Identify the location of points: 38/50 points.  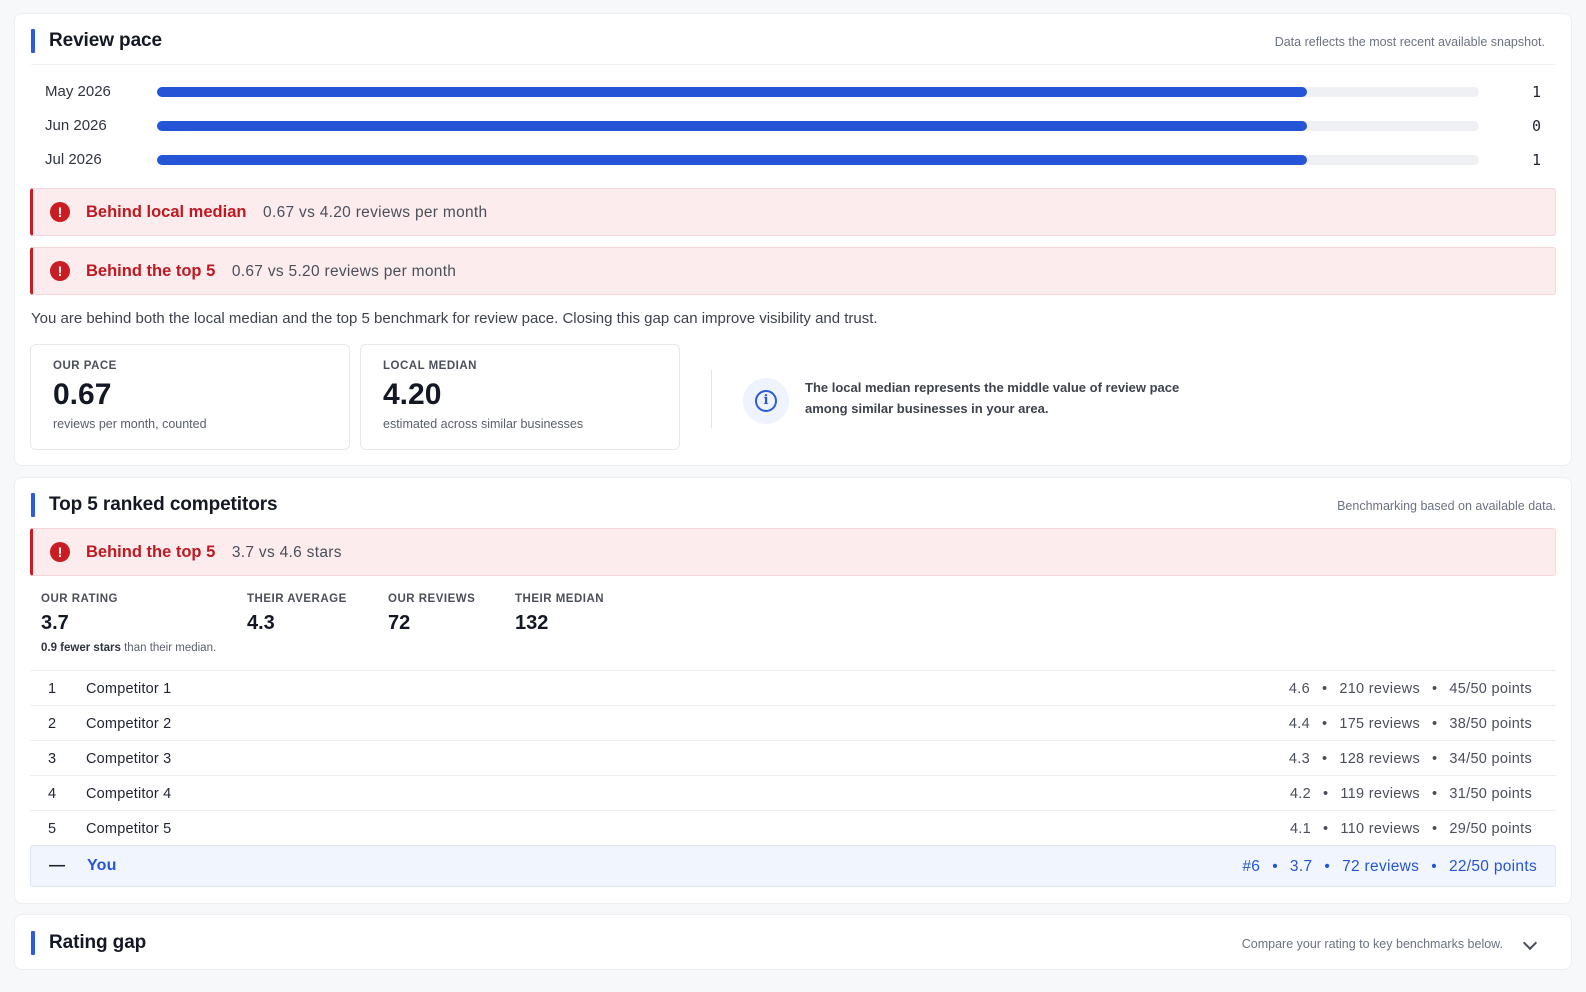
(1490, 724).